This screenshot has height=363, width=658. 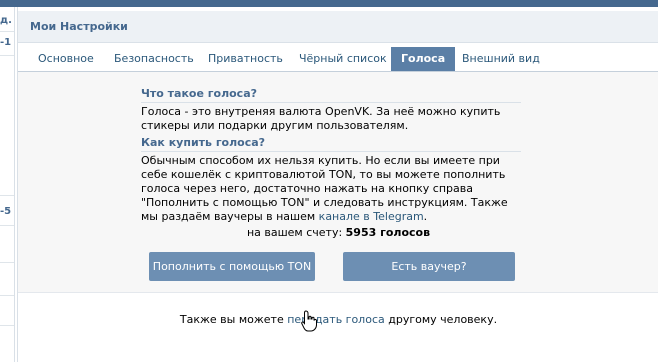 I want to click on tab-votes: Голоса, so click(x=423, y=59).